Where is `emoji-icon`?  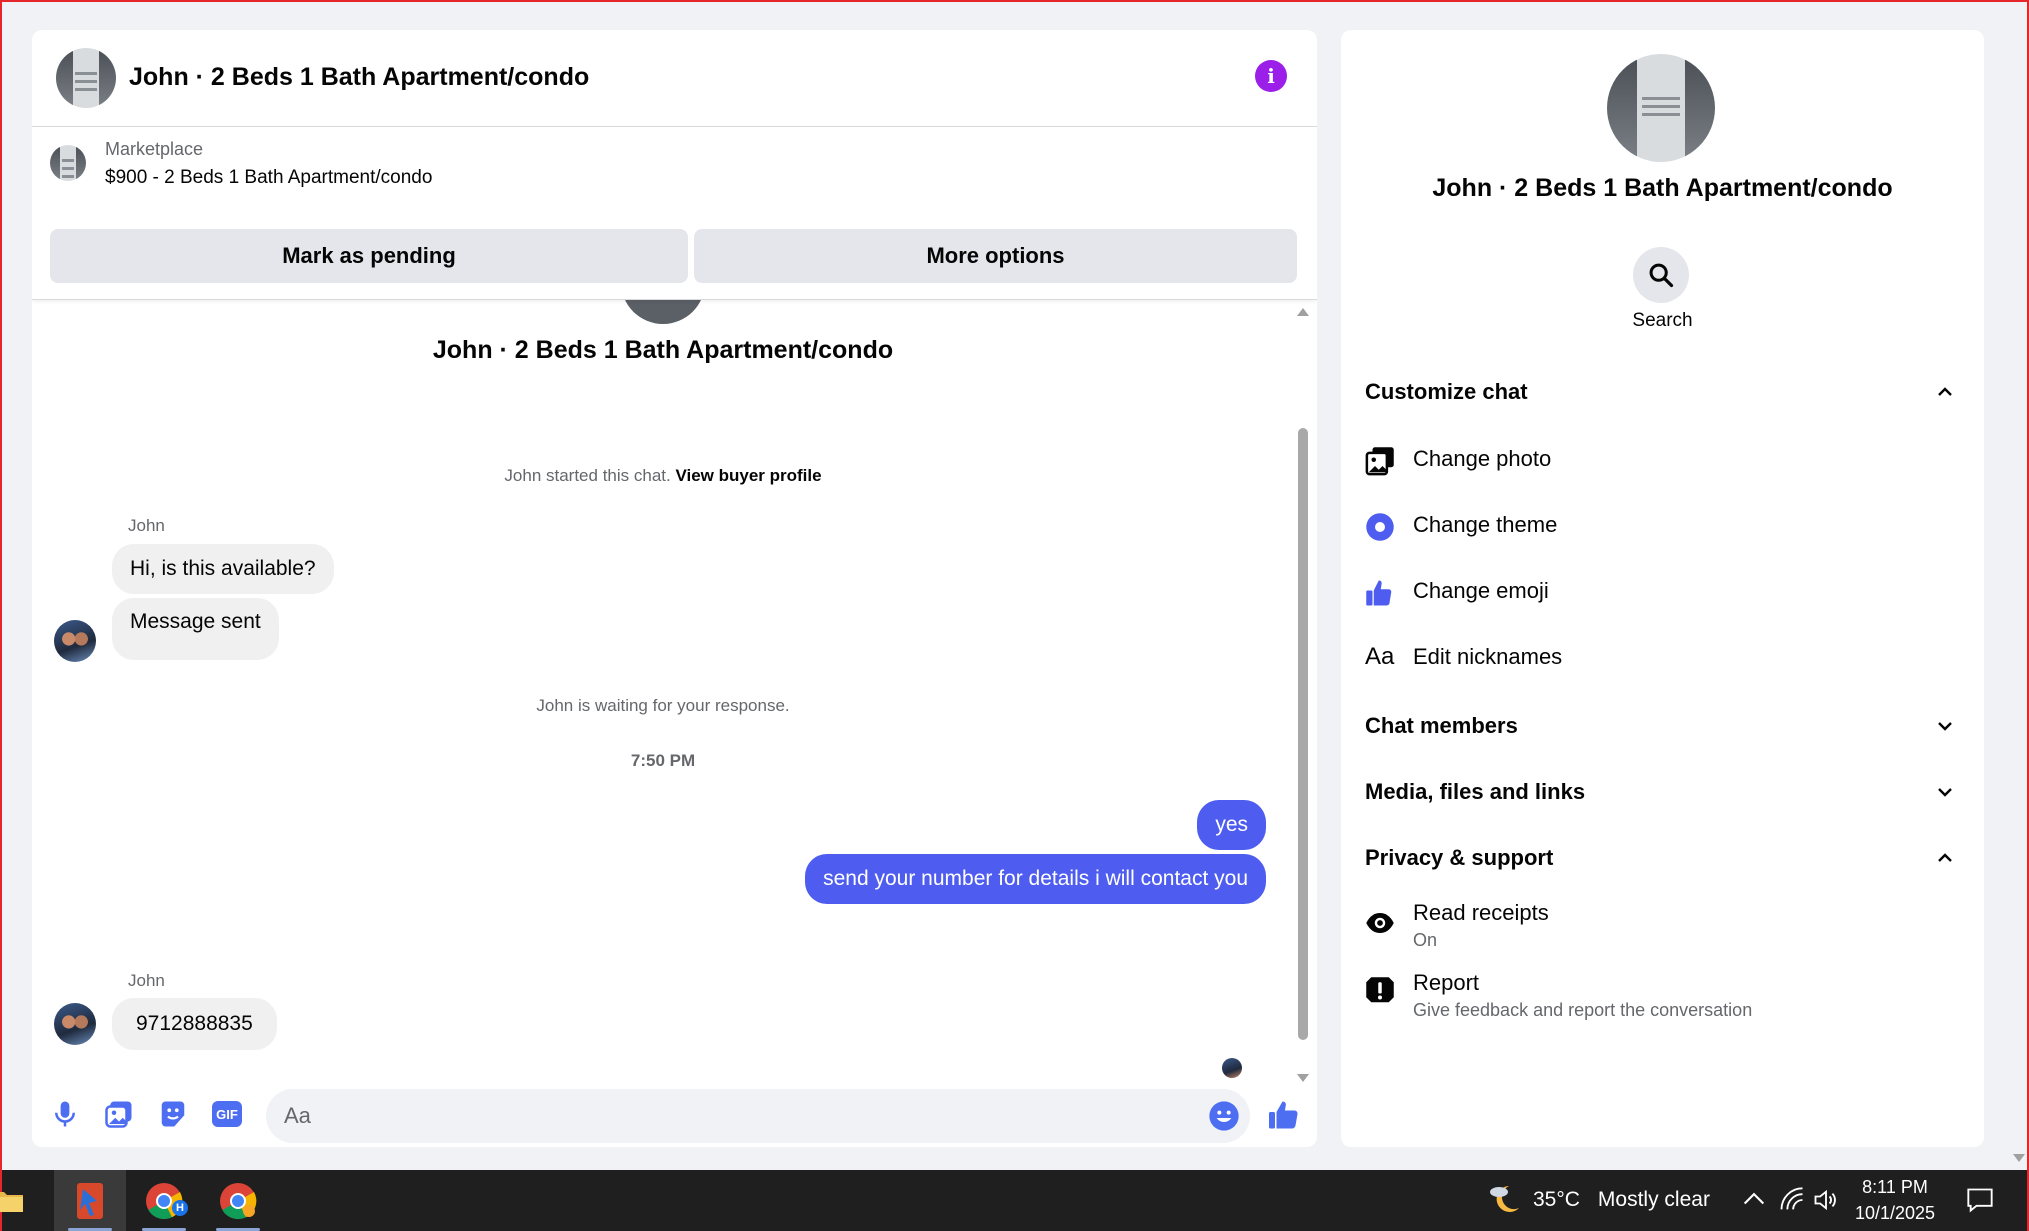
emoji-icon is located at coordinates (1224, 1116).